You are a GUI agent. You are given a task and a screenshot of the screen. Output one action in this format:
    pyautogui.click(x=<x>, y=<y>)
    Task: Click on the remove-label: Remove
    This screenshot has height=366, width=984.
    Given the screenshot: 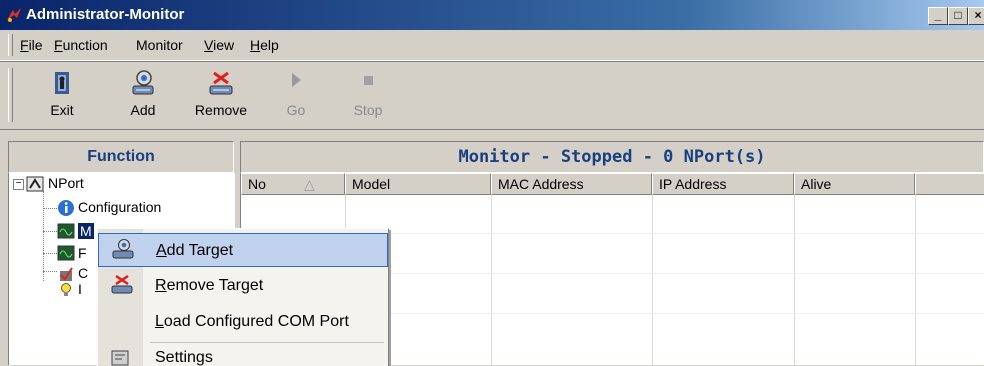 What is the action you would take?
    pyautogui.click(x=221, y=110)
    